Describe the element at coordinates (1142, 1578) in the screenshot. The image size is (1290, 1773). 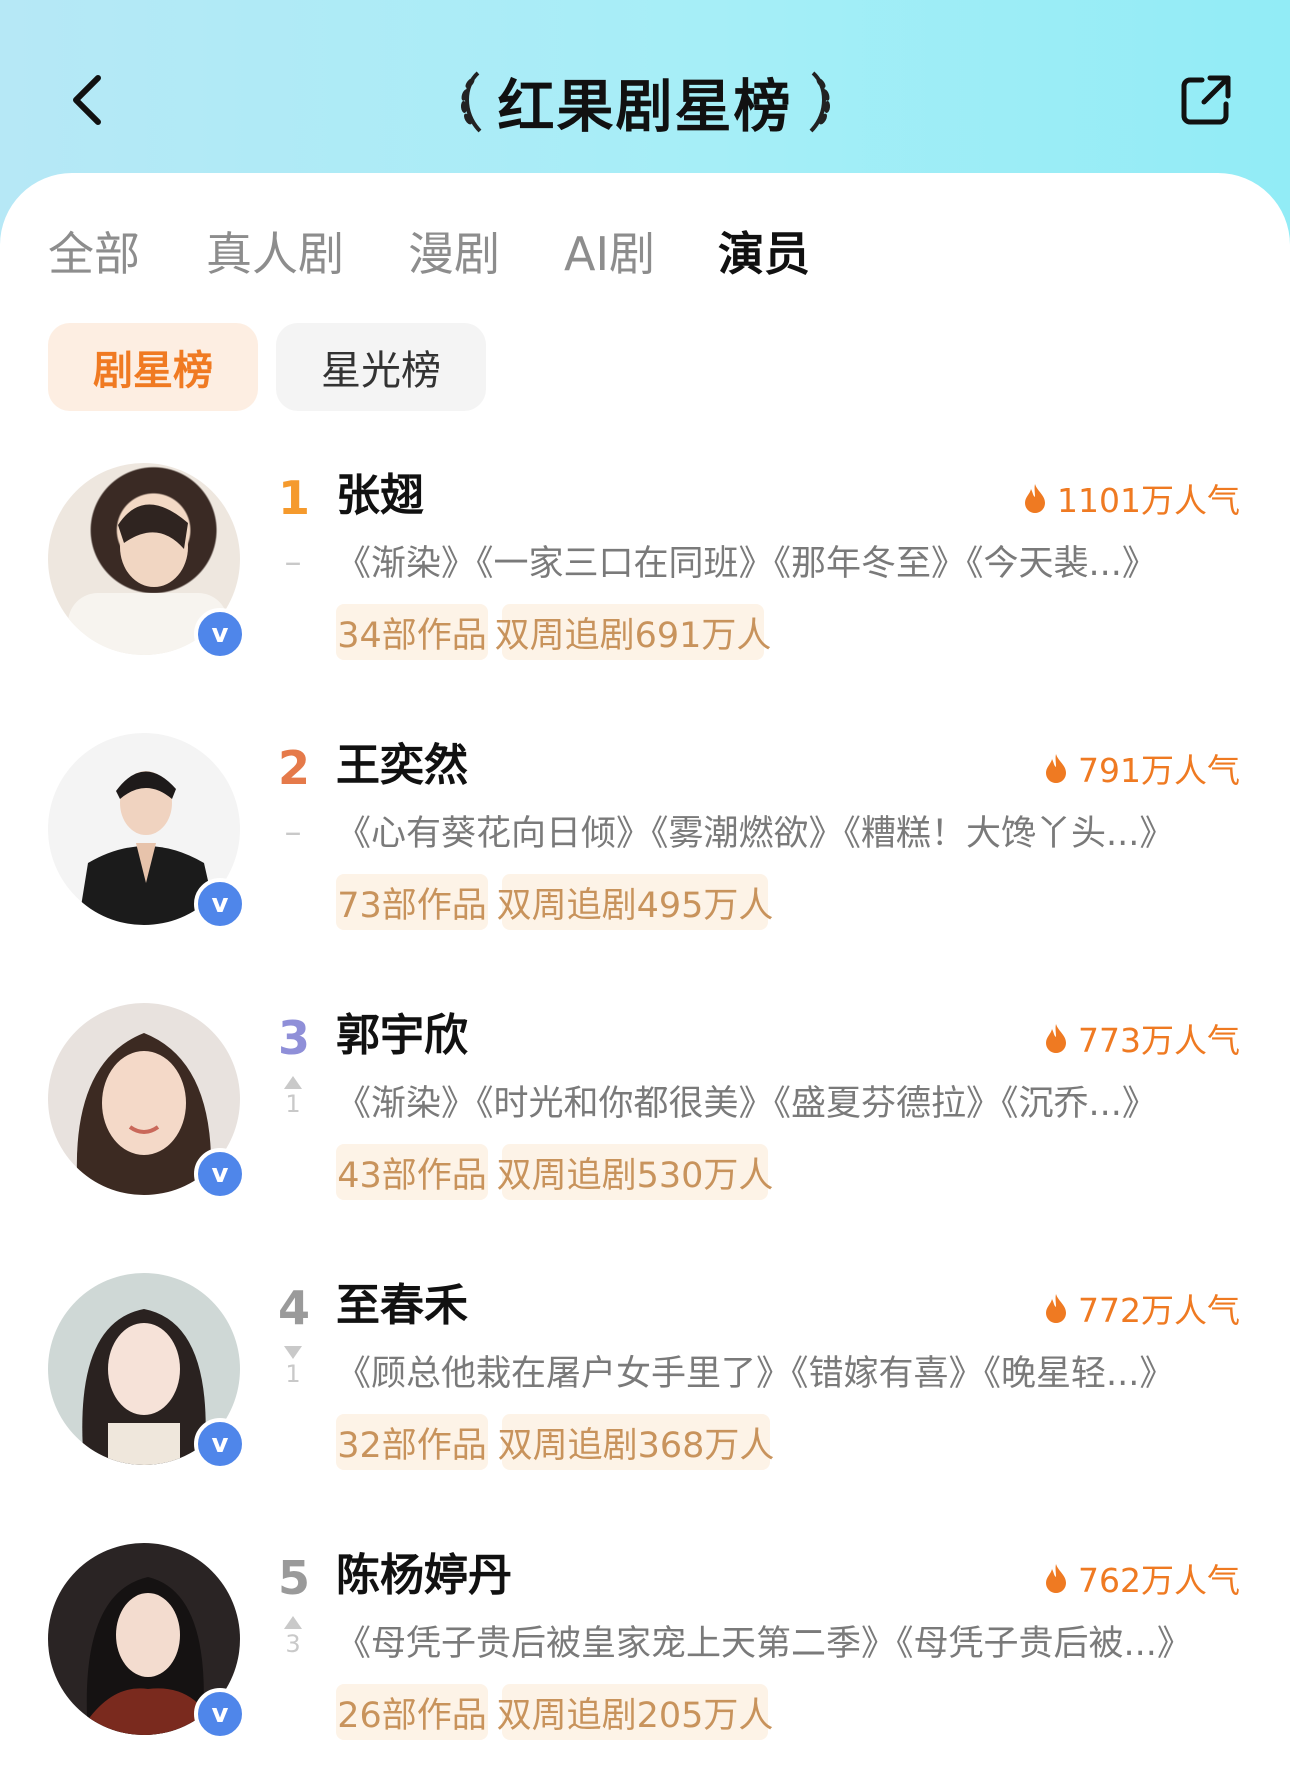
I see `popularity: 762万人气` at that location.